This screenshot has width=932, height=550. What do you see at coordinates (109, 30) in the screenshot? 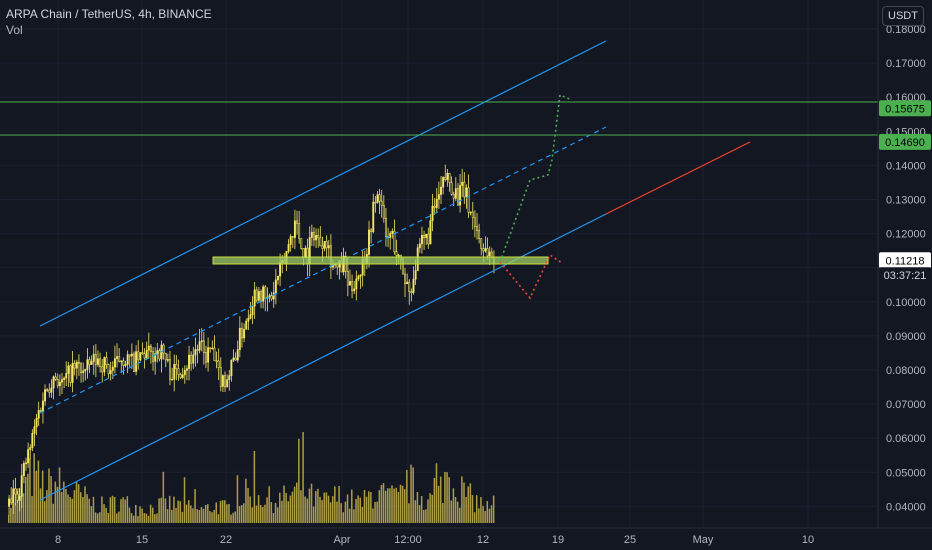
I see `volume-indicator-label: Vol` at bounding box center [109, 30].